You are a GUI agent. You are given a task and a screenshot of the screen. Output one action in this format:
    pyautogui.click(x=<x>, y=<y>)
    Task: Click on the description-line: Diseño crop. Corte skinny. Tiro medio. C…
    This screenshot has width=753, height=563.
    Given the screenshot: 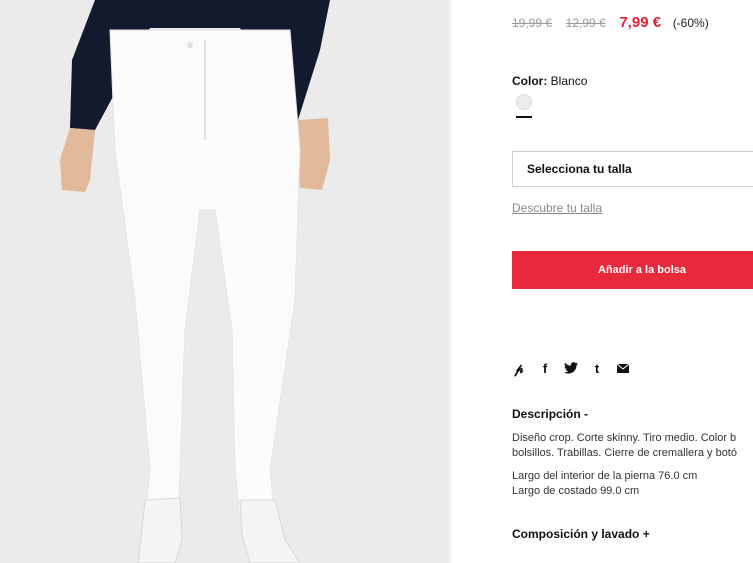 What is the action you would take?
    pyautogui.click(x=624, y=438)
    